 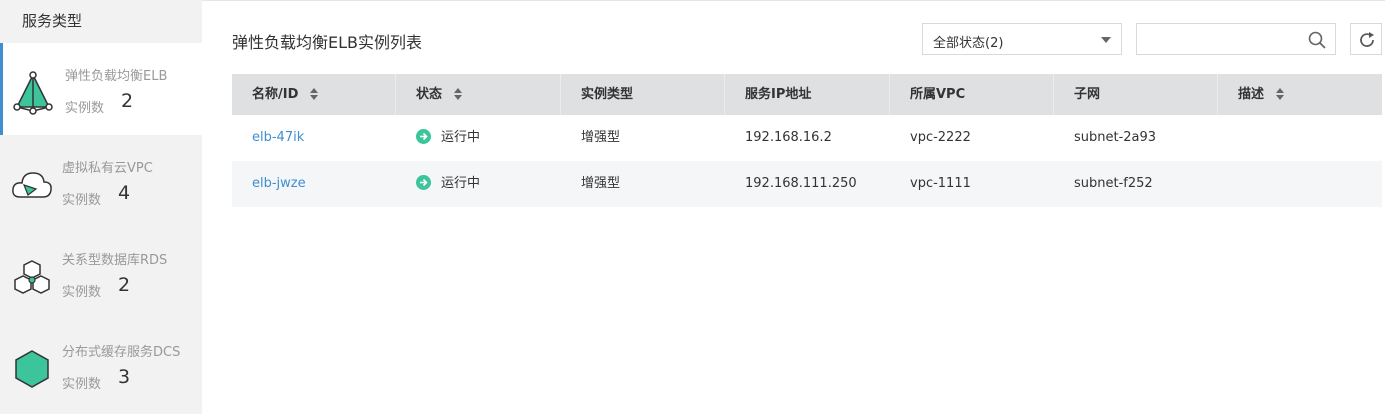 I want to click on column-header-description: 描述, so click(x=1300, y=94).